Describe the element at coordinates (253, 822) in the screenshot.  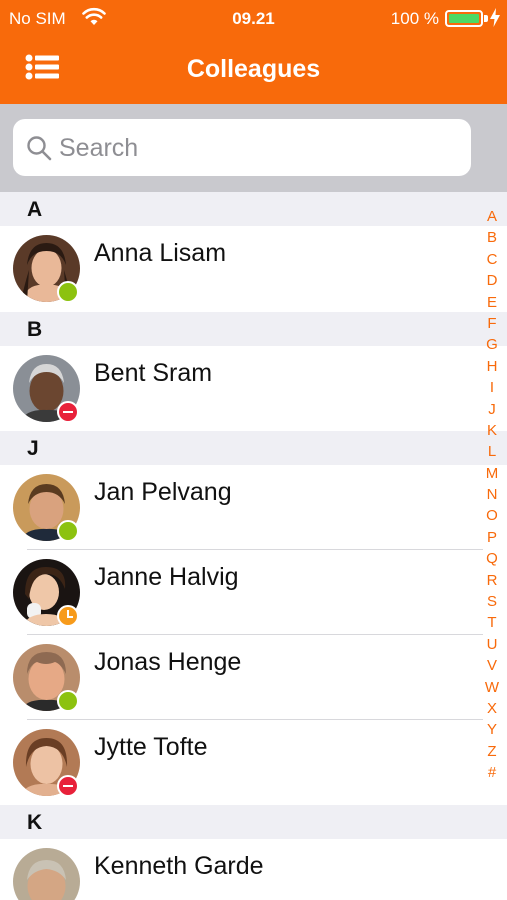
I see `section-header-k: K` at that location.